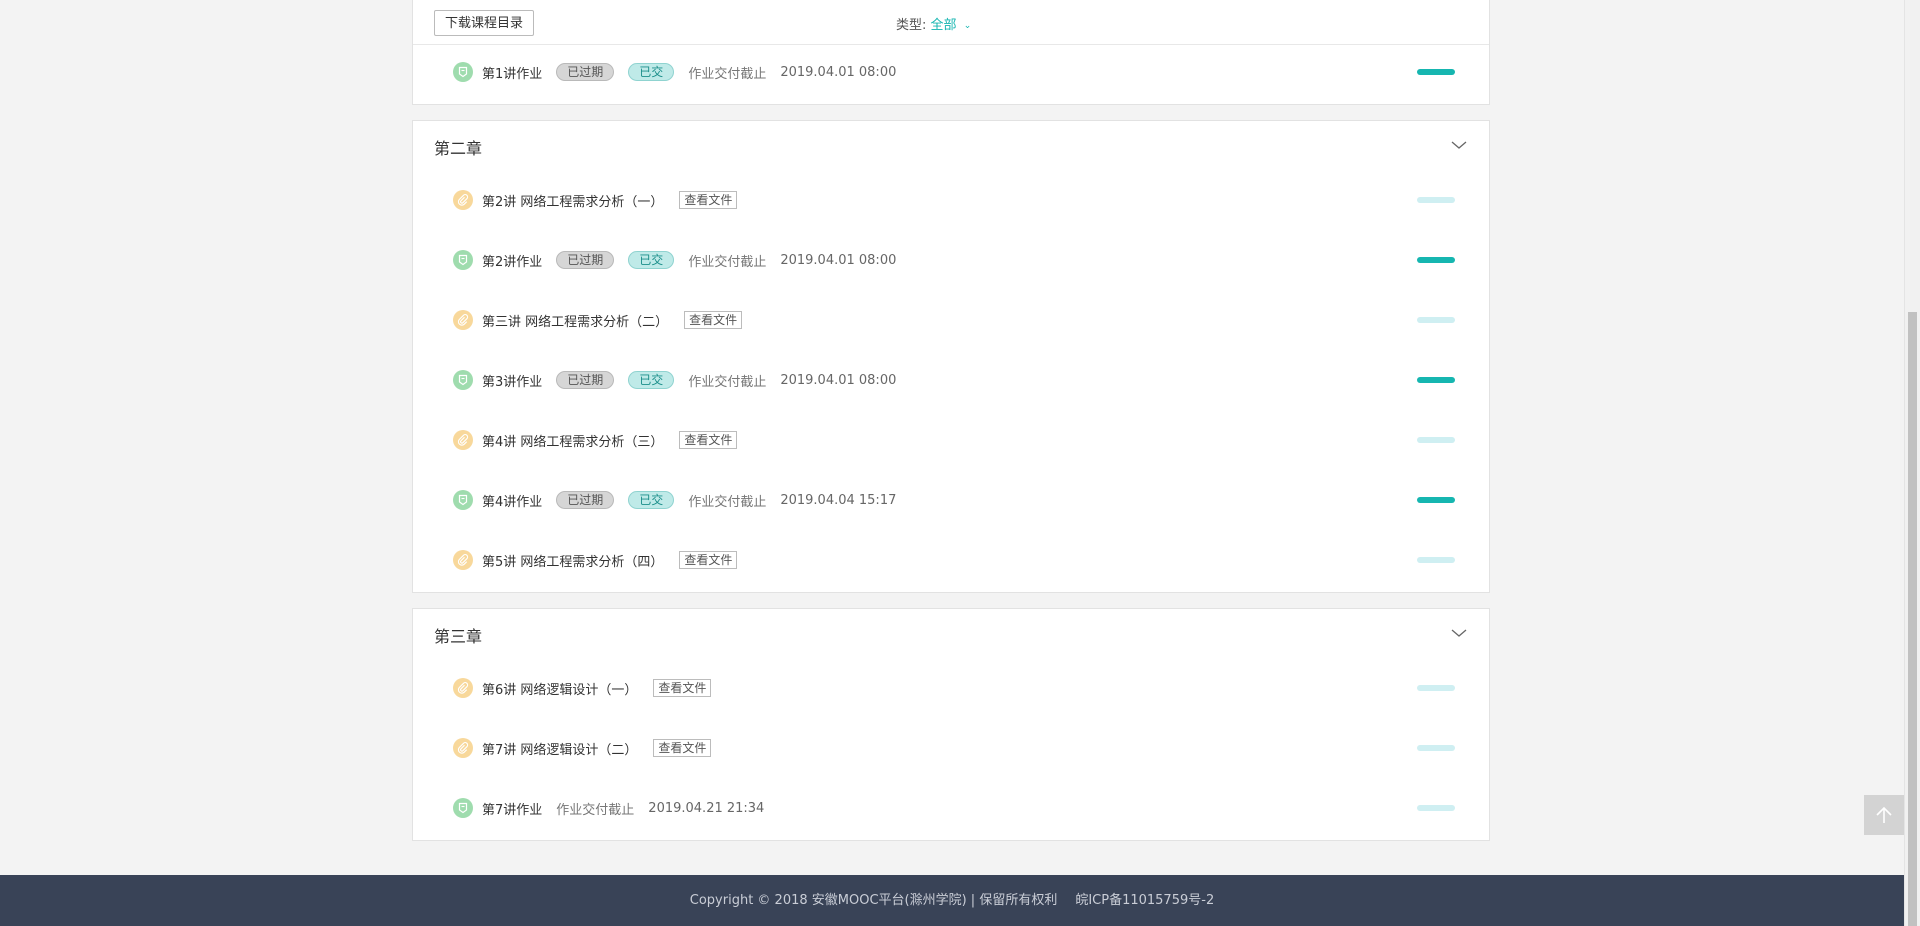 This screenshot has height=926, width=1920. I want to click on type-filter-value: 全部, so click(944, 25).